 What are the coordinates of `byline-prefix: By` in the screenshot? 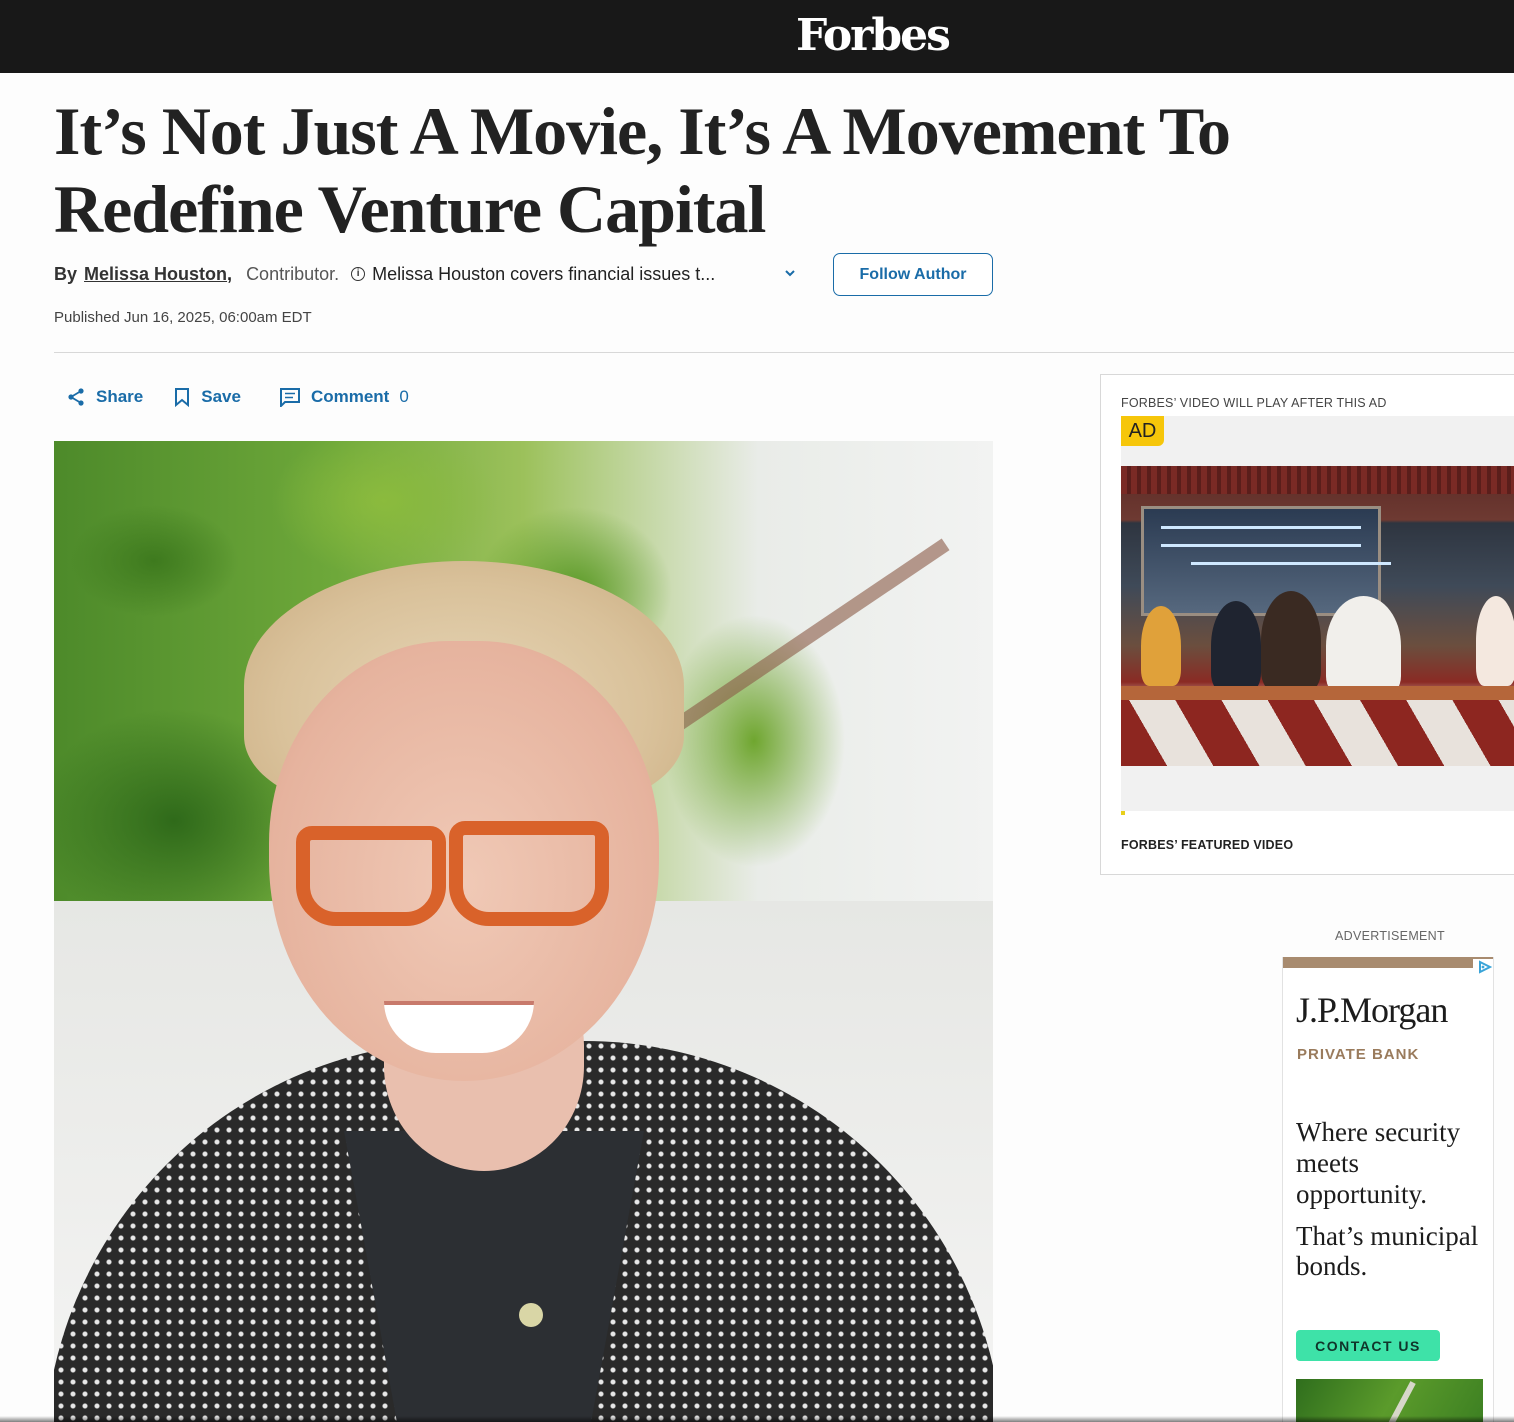 It's located at (66, 273).